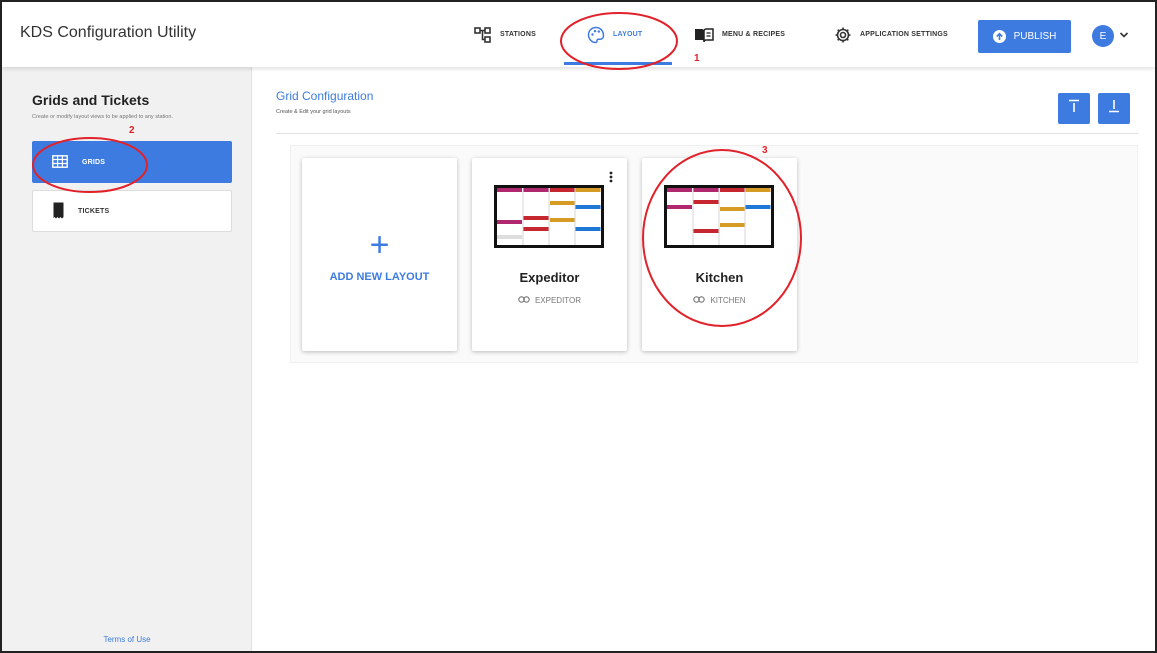 Image resolution: width=1157 pixels, height=653 pixels. I want to click on upload-arrow-icon, so click(999, 36).